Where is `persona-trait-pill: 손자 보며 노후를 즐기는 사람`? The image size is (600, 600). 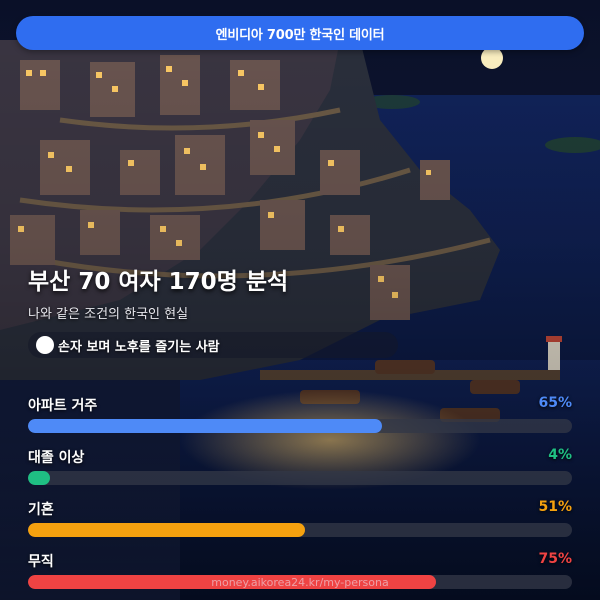
persona-trait-pill: 손자 보며 노후를 즐기는 사람 is located at coordinates (213, 345).